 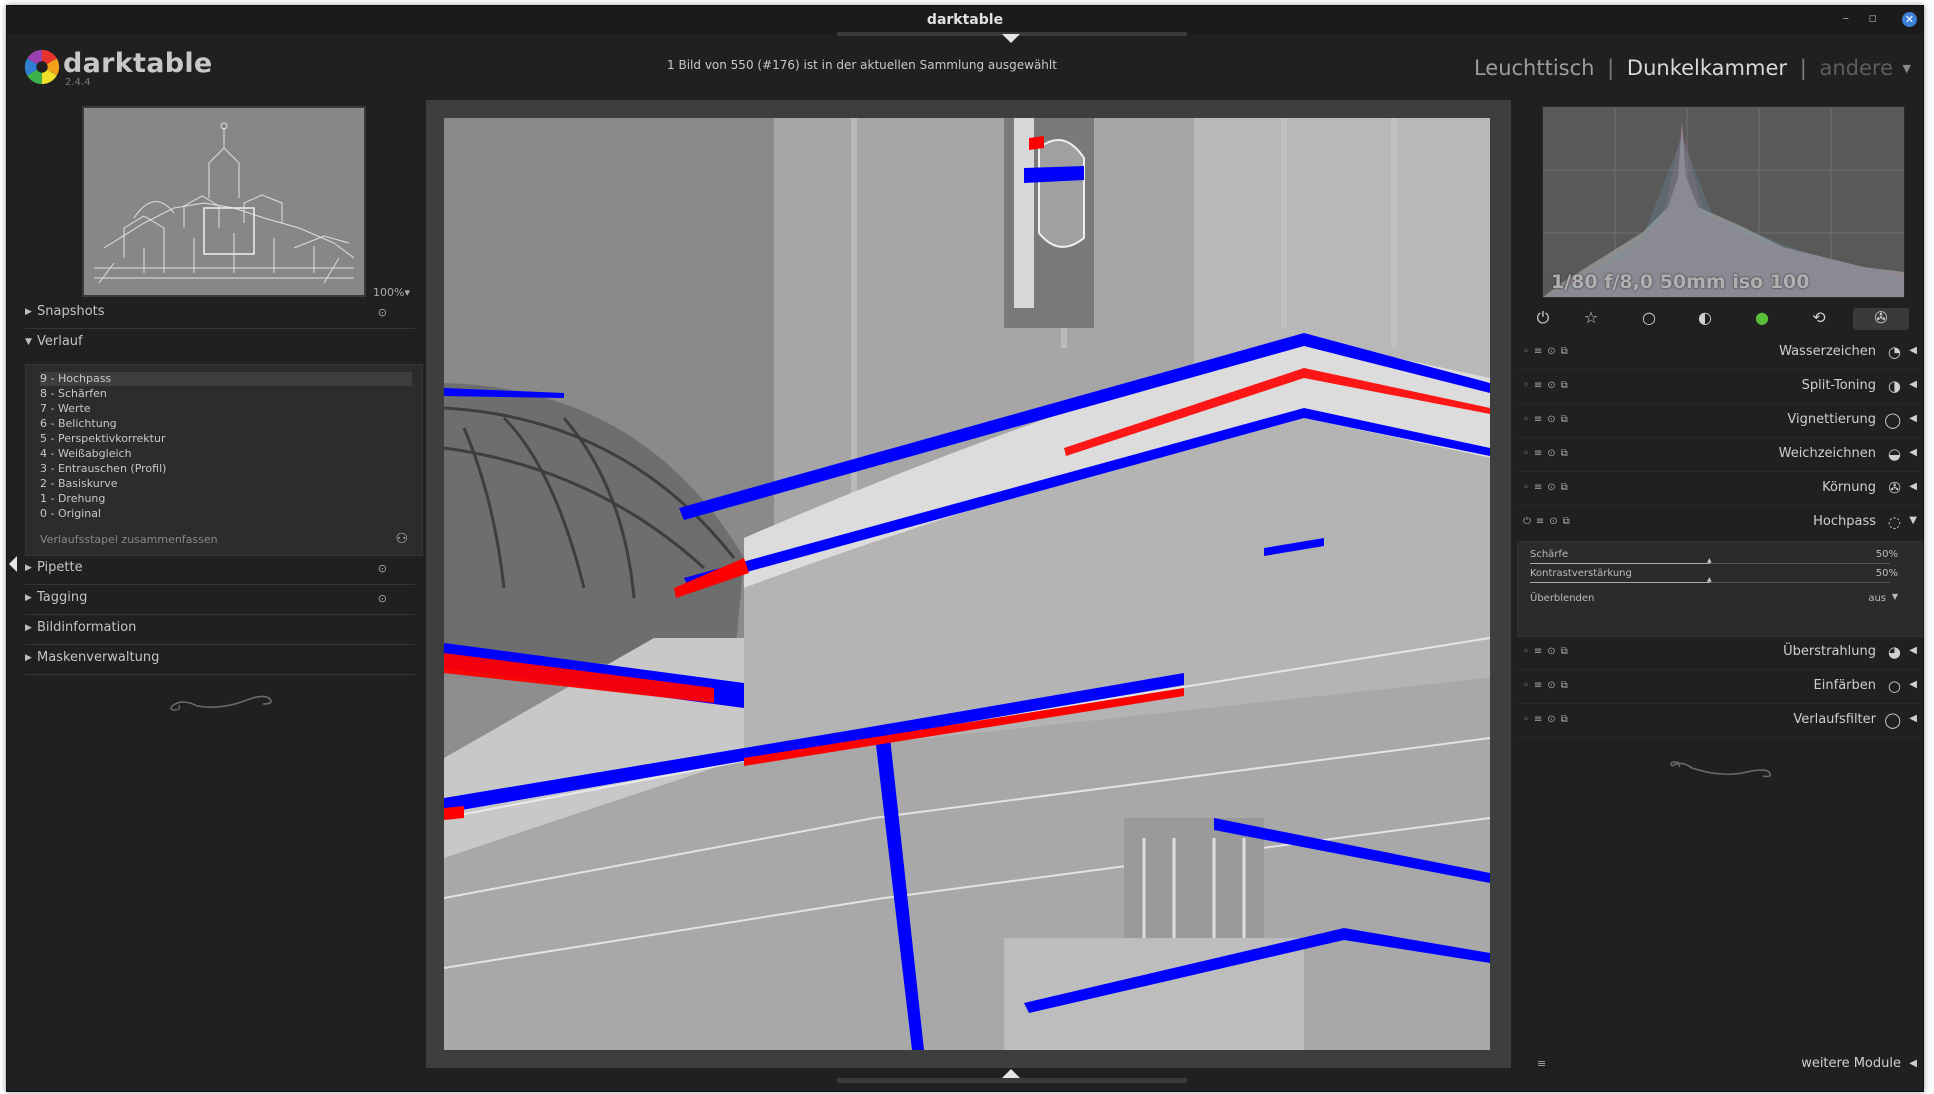 I want to click on module-hochpass: ⏻≡⊙⧉ Hochpass ◌ ▼, so click(x=1719, y=522).